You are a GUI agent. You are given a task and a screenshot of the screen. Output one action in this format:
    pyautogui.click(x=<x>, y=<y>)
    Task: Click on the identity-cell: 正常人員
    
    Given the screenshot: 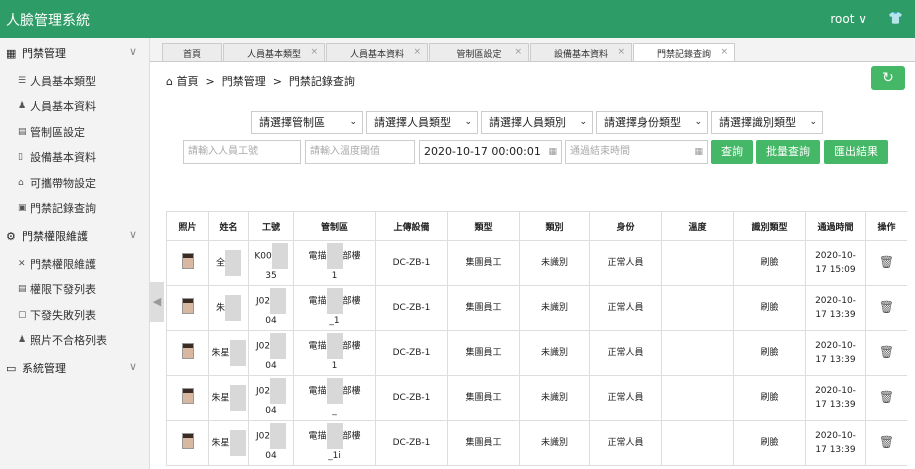 What is the action you would take?
    pyautogui.click(x=625, y=443)
    